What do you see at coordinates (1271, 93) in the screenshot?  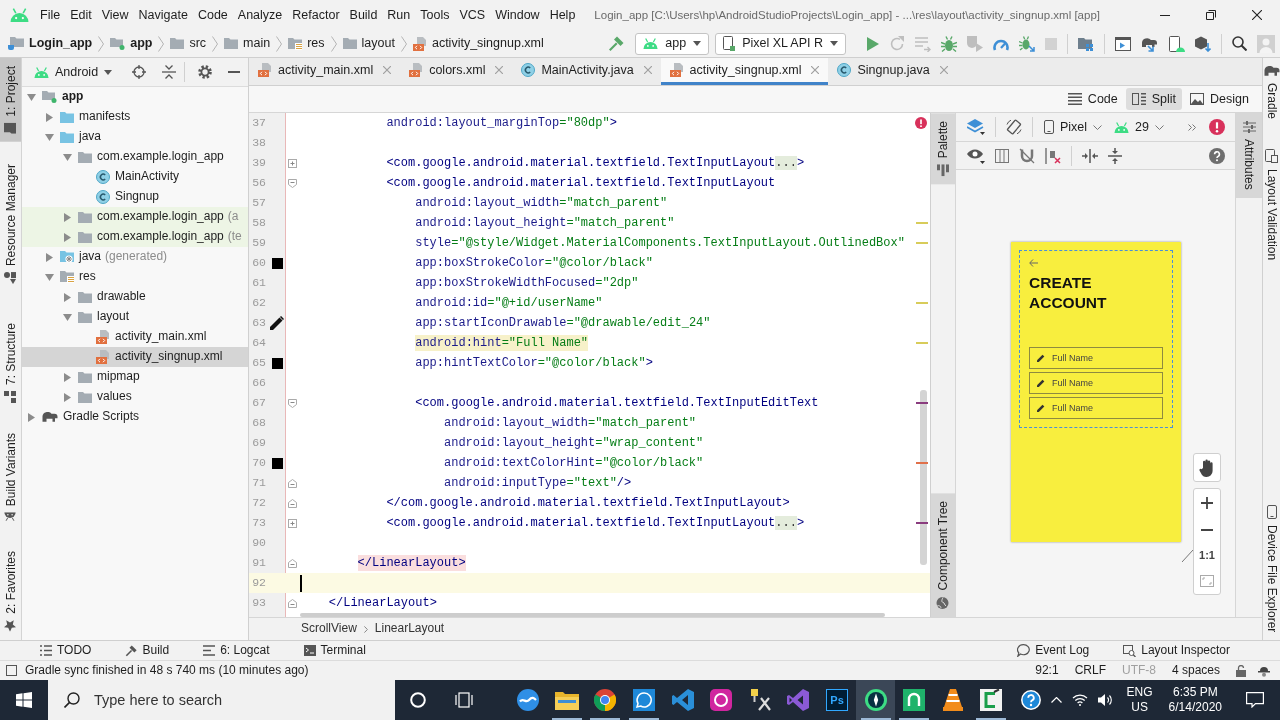 I see `tool-window-tab: Gradle` at bounding box center [1271, 93].